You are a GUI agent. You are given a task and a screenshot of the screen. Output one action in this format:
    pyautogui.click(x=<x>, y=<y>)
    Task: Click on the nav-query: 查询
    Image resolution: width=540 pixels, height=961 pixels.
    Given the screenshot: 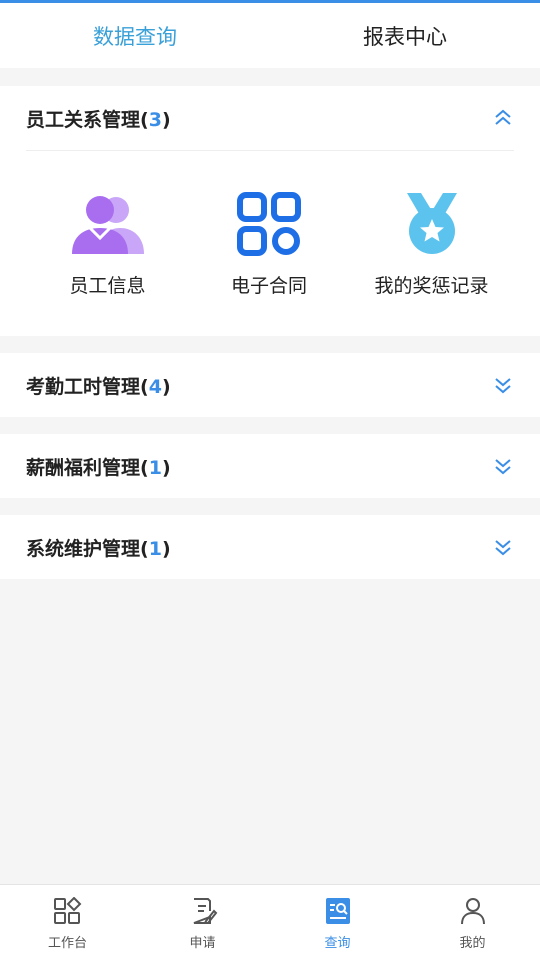 What is the action you would take?
    pyautogui.click(x=337, y=923)
    